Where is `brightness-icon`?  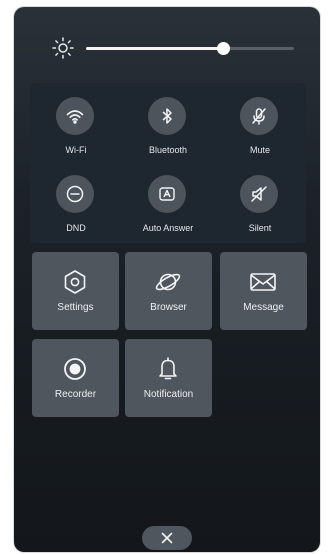 brightness-icon is located at coordinates (63, 48).